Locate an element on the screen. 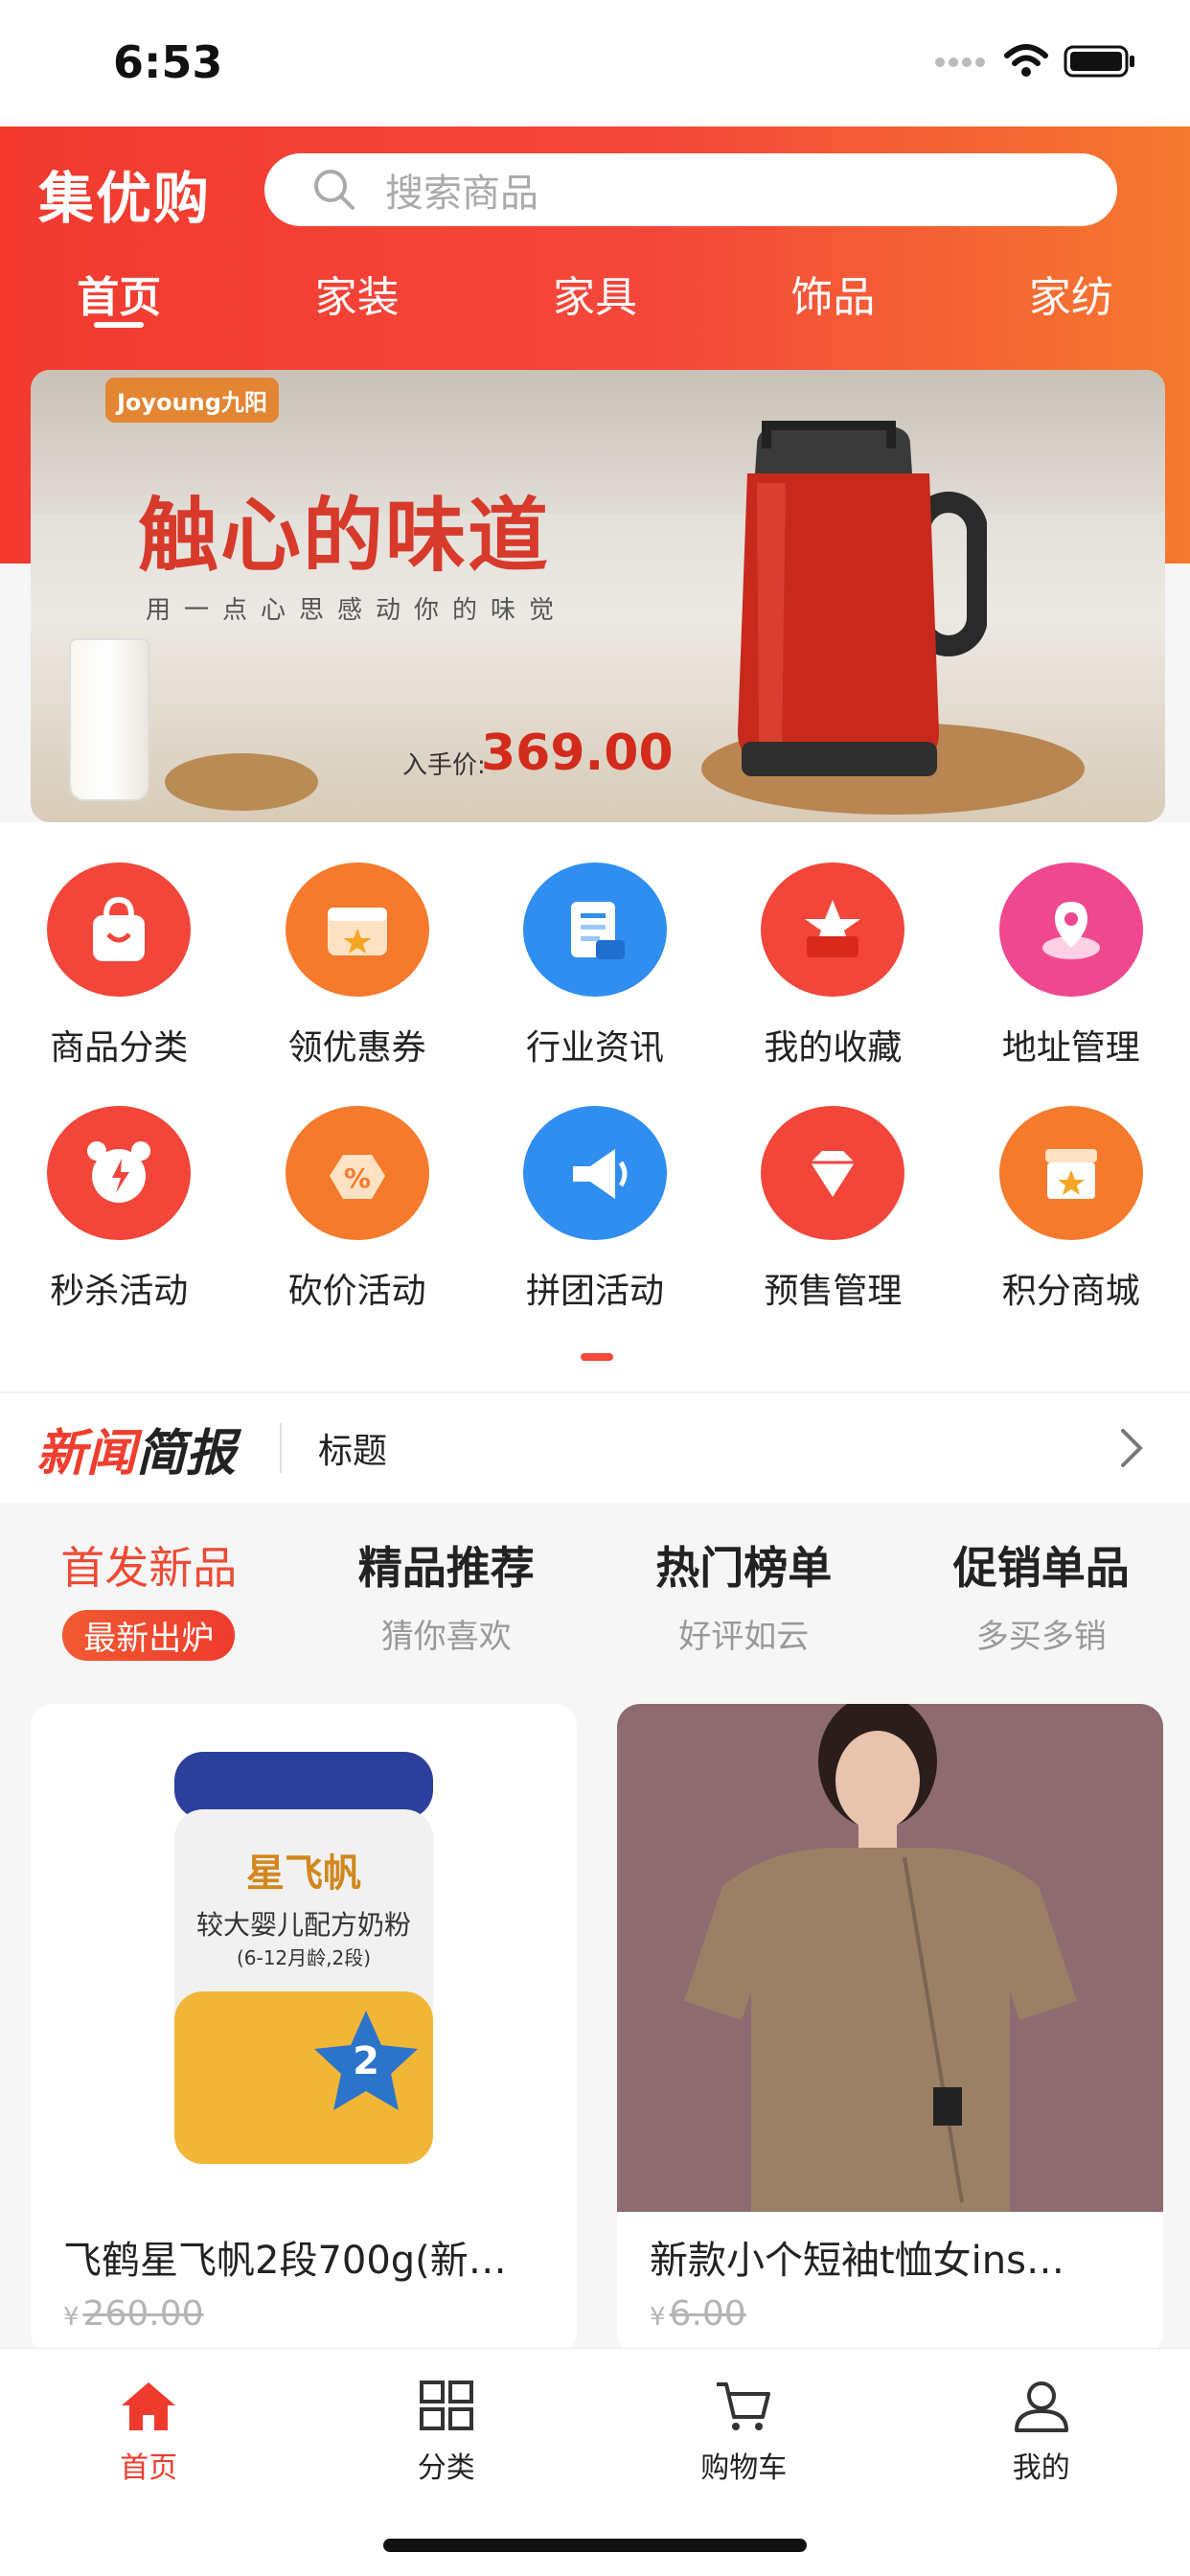  bottom-nav: 首页 分类 购物车 我的 is located at coordinates (595, 2462).